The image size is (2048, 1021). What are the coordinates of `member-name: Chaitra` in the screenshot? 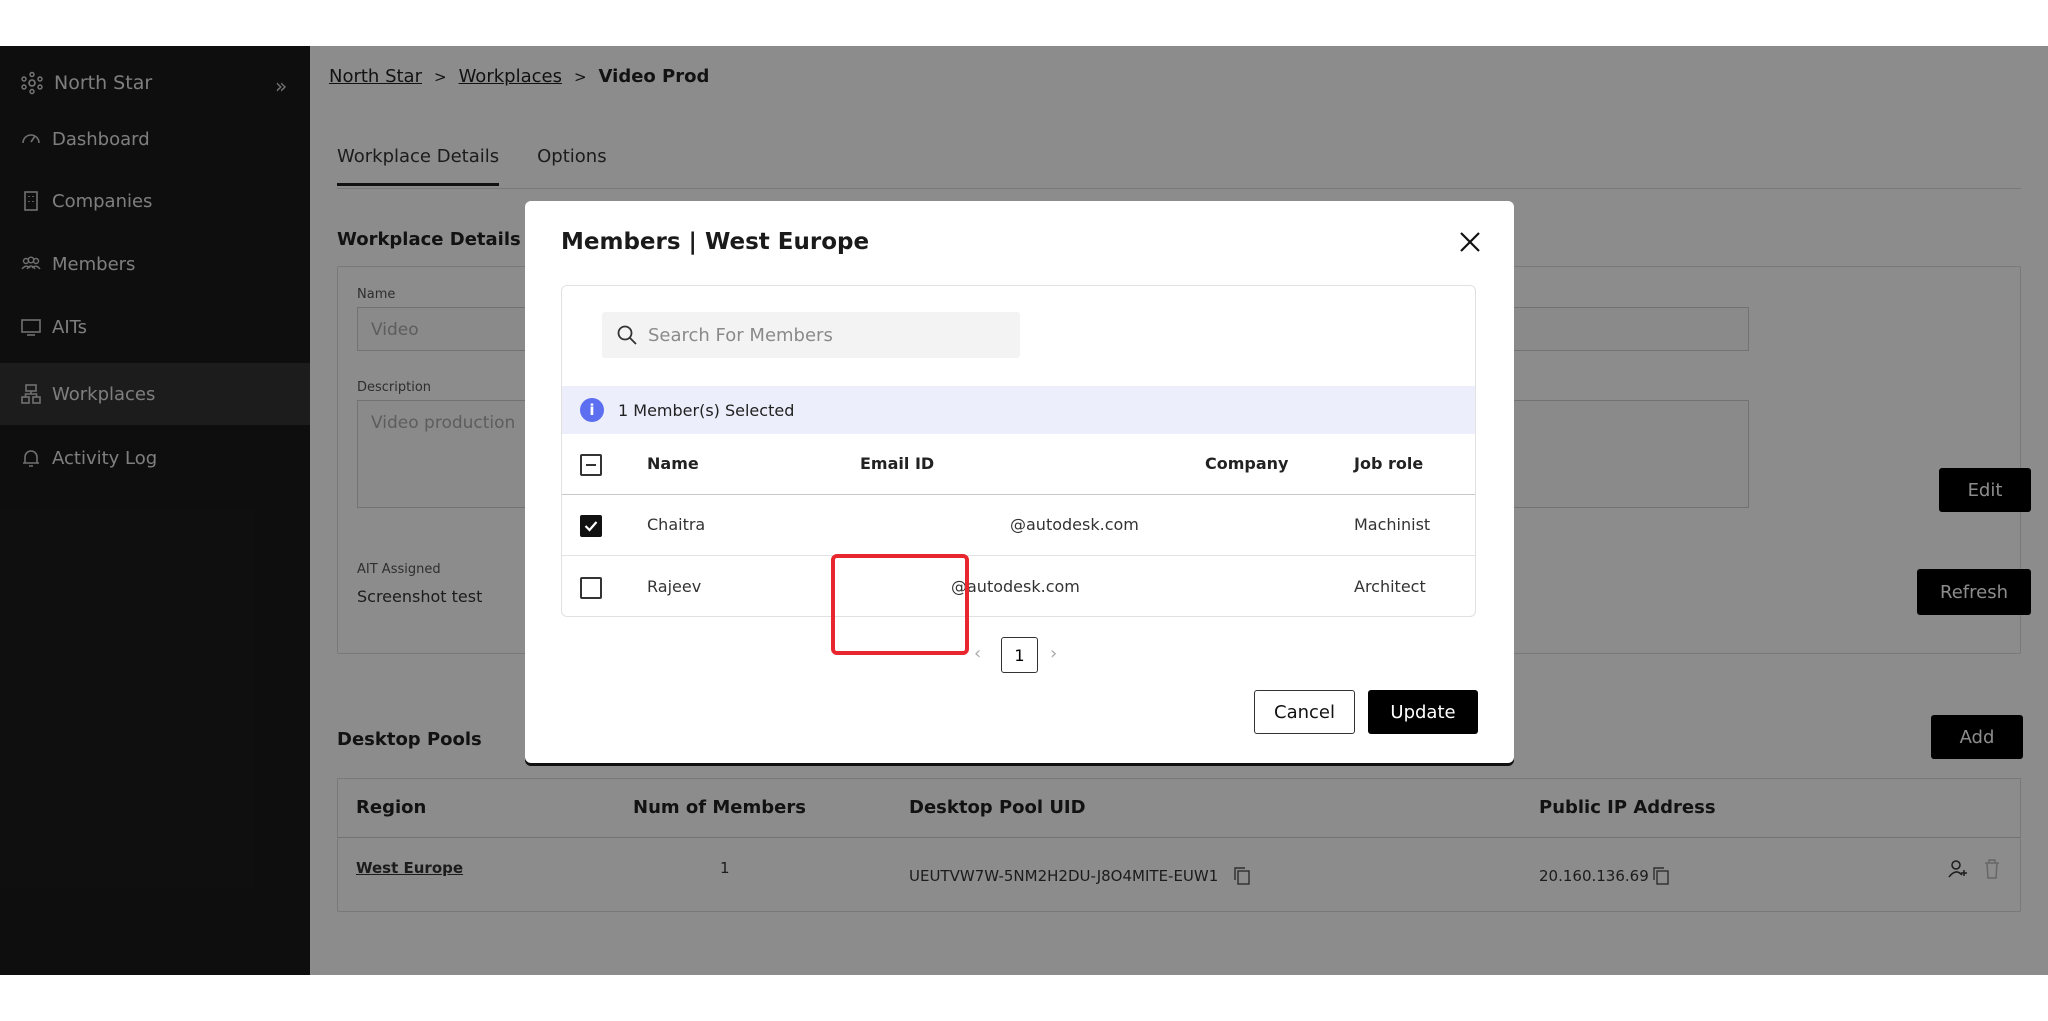 It's located at (676, 524).